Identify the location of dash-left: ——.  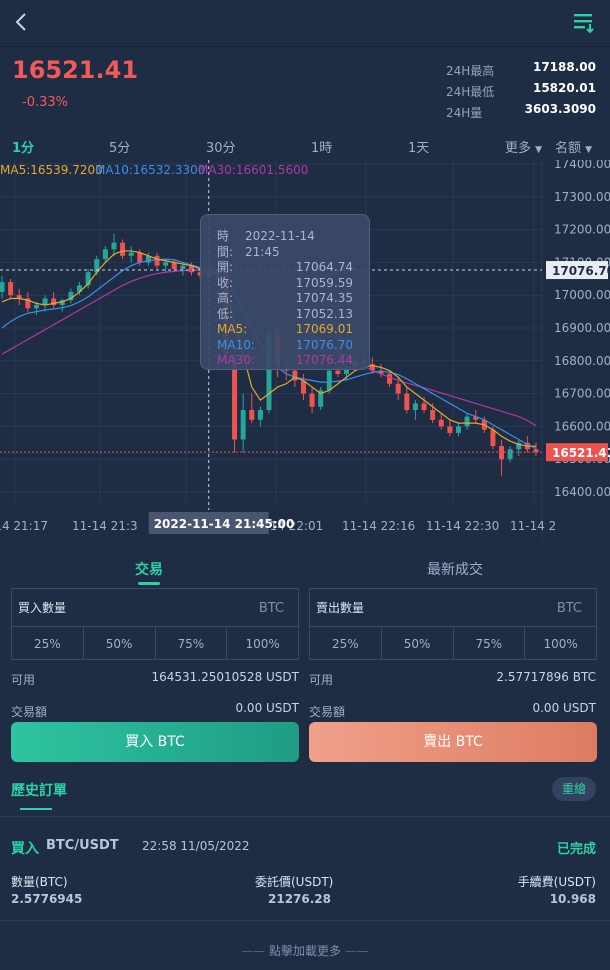
(253, 951).